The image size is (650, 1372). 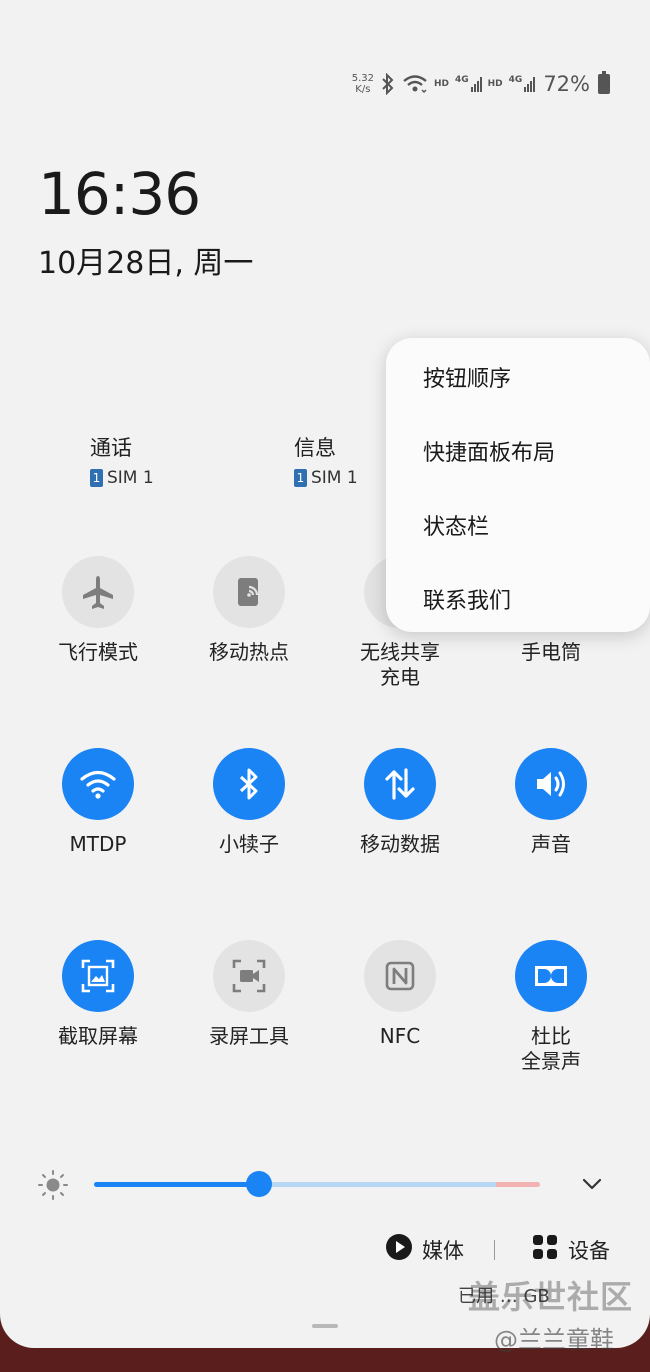 I want to click on tile-sound: 声音, so click(x=551, y=802).